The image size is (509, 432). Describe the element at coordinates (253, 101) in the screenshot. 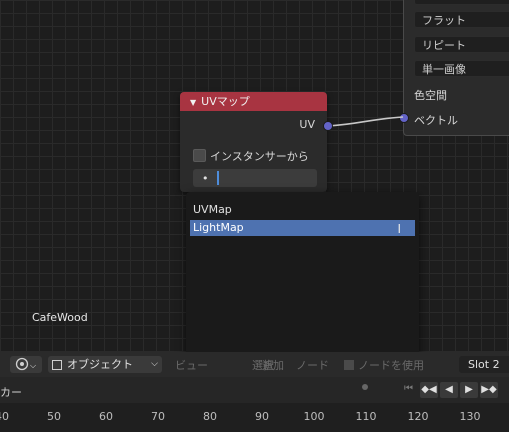

I see `uv-node-header: ▼ UVマップ` at that location.